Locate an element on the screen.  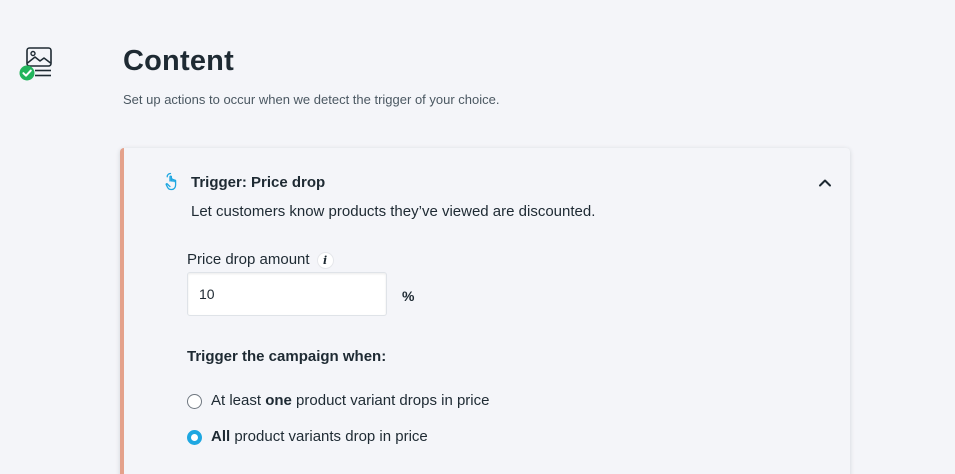
price-drop-label: Price drop amount i is located at coordinates (260, 260).